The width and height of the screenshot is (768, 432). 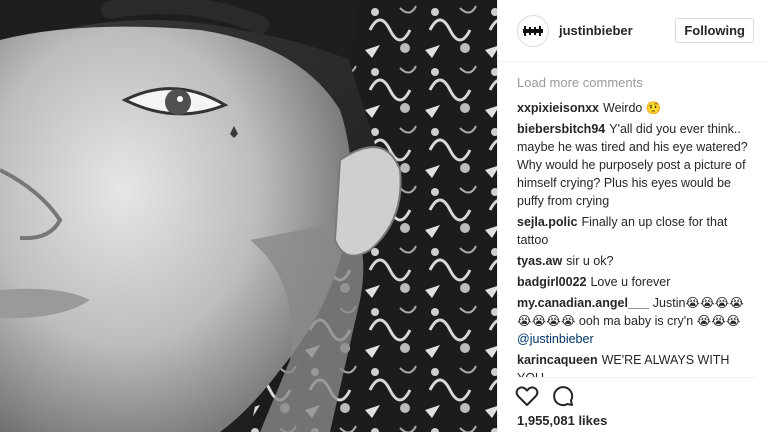 What do you see at coordinates (636, 83) in the screenshot?
I see `load-more-comments-link: Load more comments` at bounding box center [636, 83].